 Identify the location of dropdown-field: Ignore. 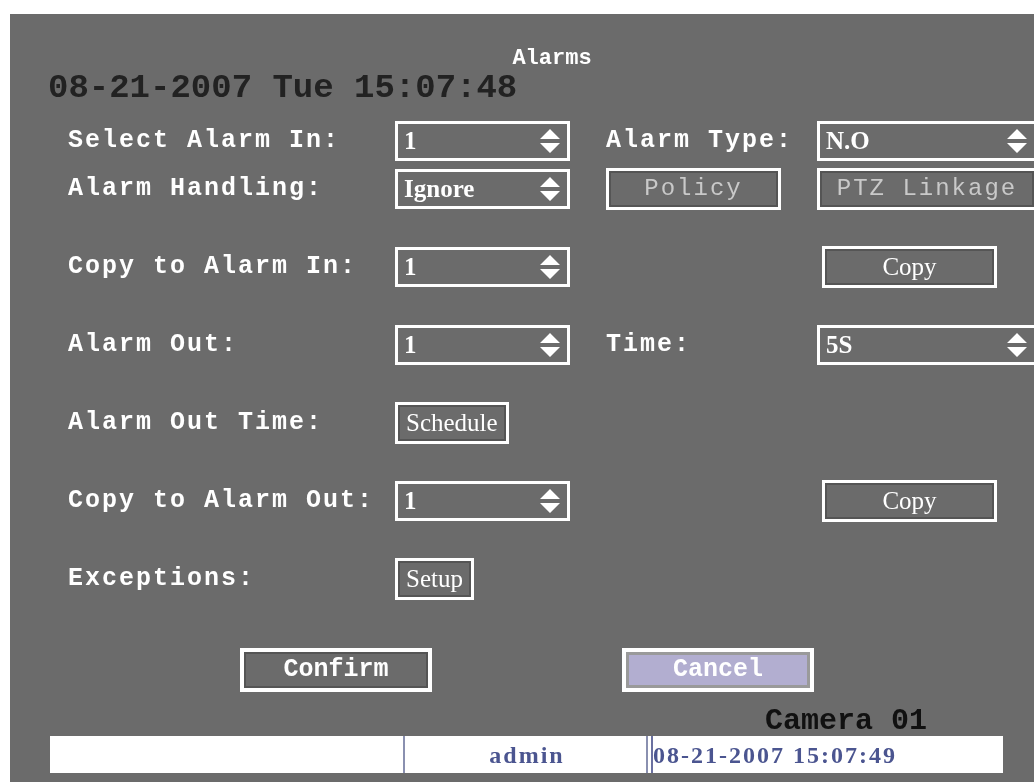
(482, 189).